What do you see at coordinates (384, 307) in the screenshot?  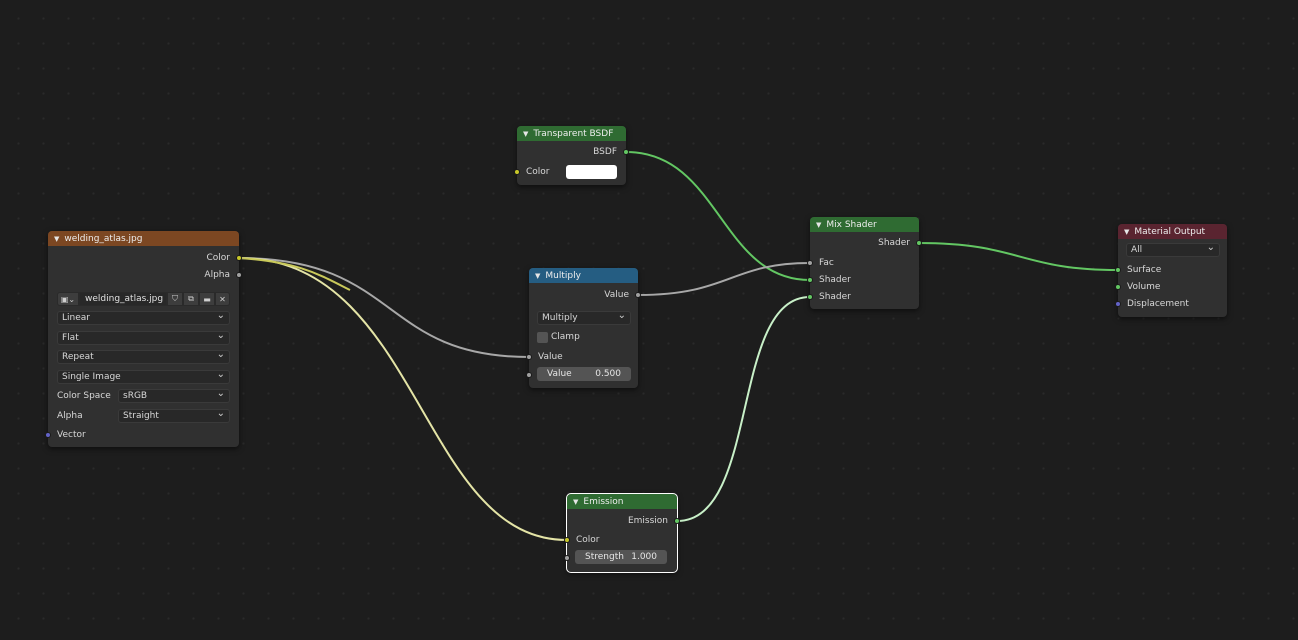 I see `link-image-color-to-multiply` at bounding box center [384, 307].